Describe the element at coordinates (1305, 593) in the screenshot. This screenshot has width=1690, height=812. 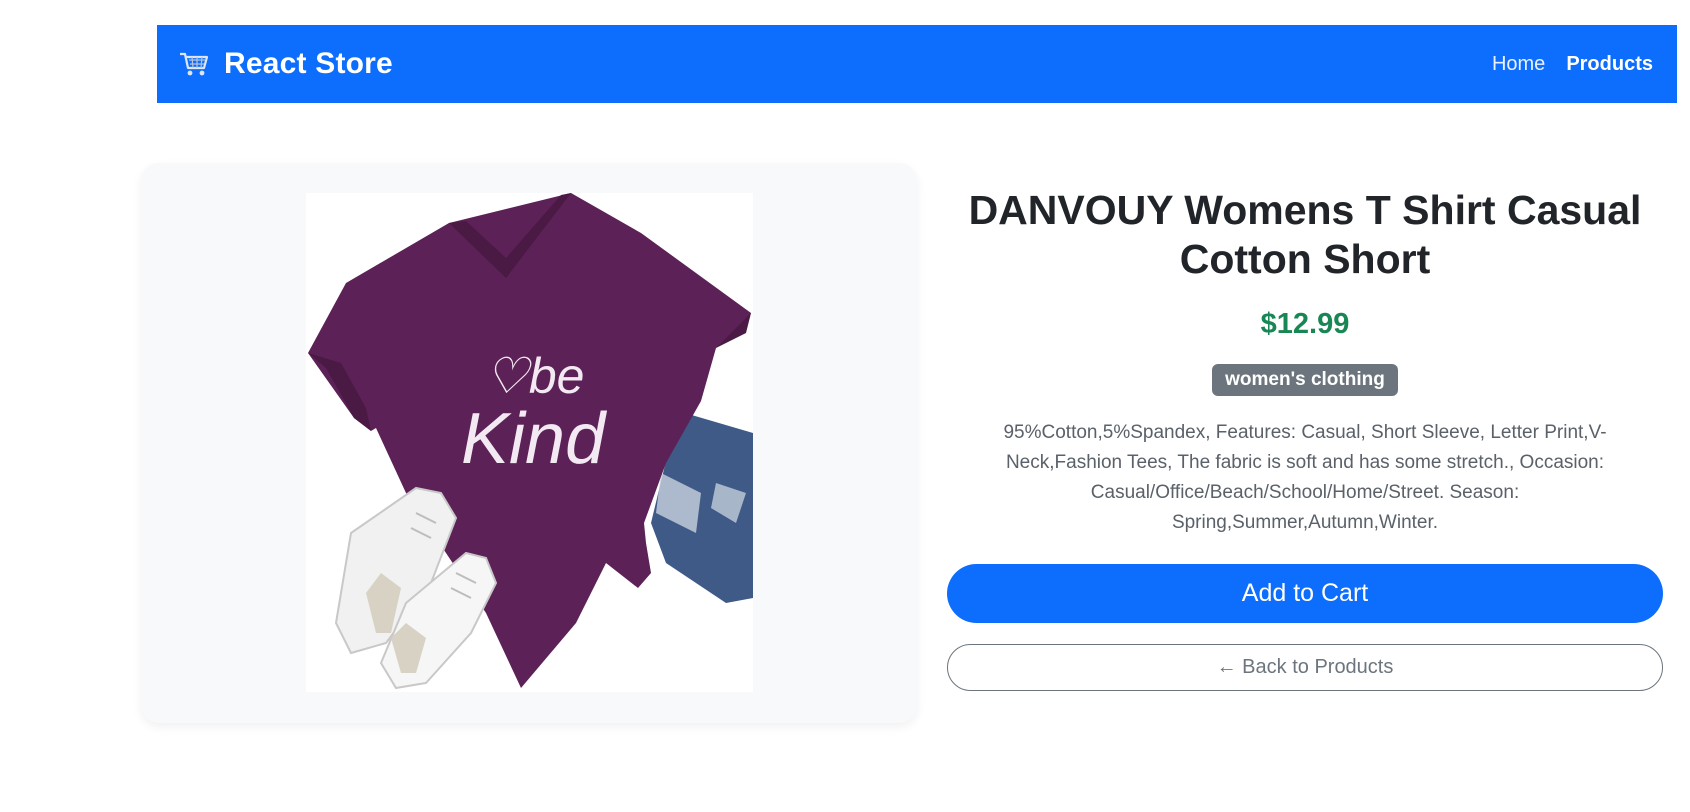
I see `add-to-cart-button: Add to Cart` at that location.